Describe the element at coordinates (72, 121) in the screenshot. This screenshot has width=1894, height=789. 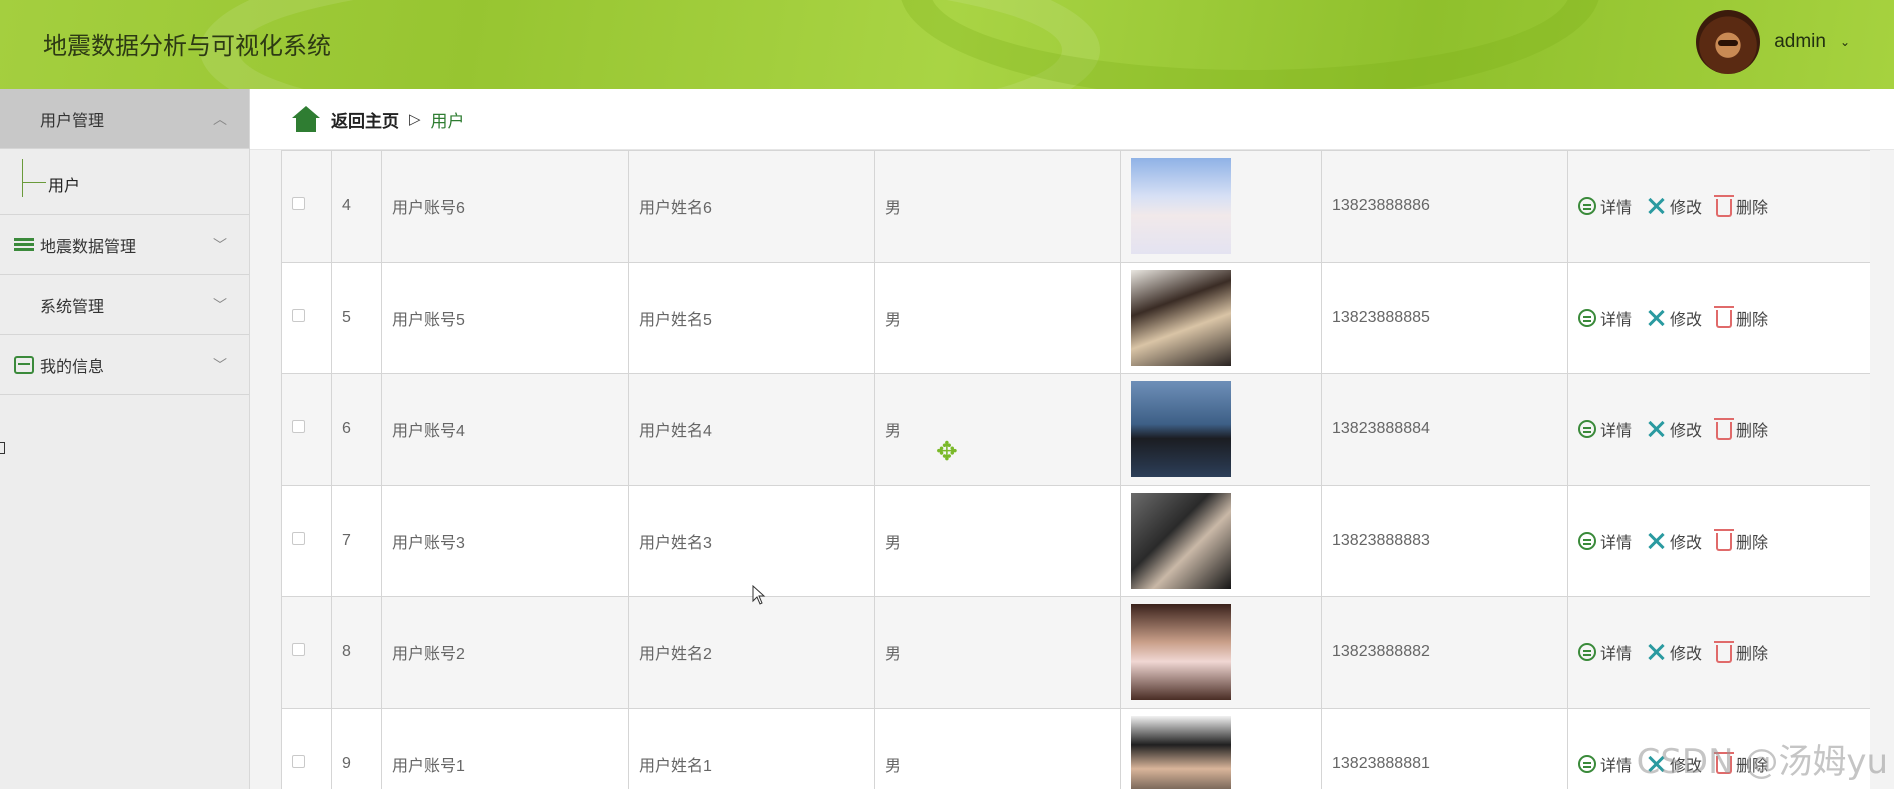
I see `sidebar-group-label: 用户管理` at that location.